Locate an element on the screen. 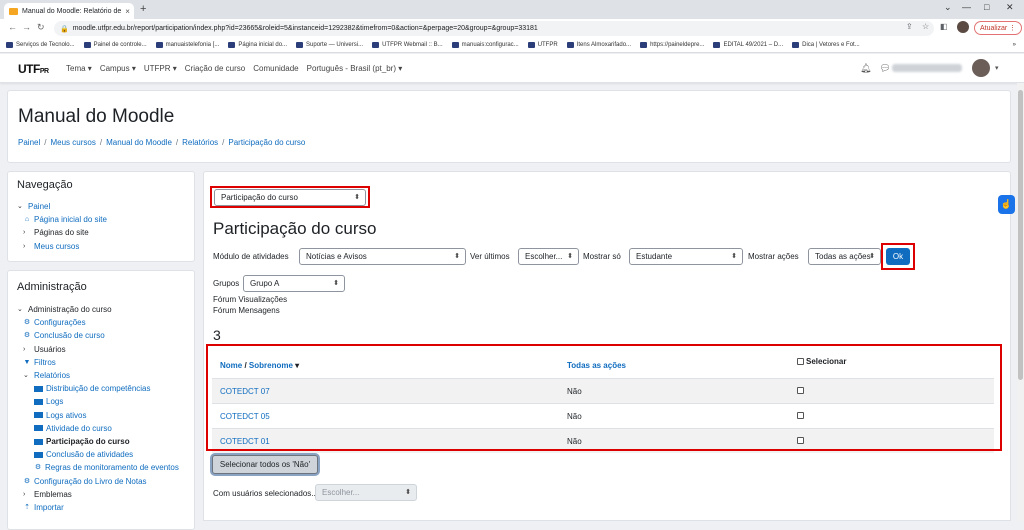  maximize-icon: □ is located at coordinates (986, 7).